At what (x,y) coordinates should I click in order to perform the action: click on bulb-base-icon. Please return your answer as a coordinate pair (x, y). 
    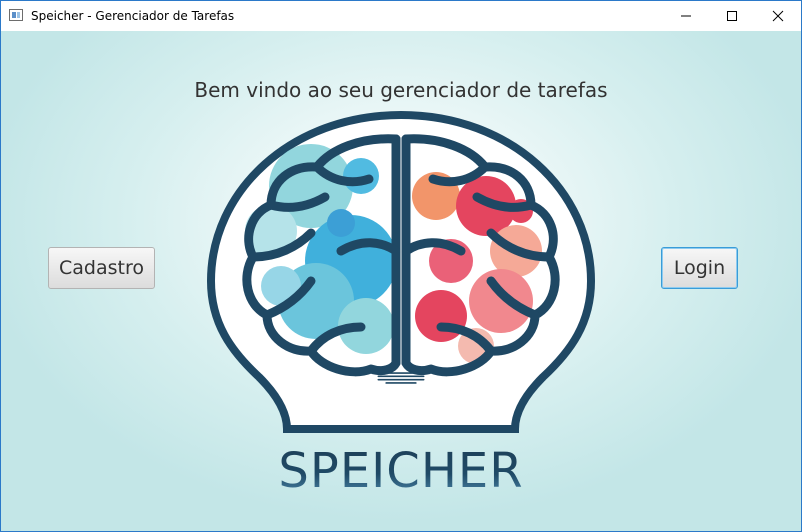
    Looking at the image, I should click on (401, 378).